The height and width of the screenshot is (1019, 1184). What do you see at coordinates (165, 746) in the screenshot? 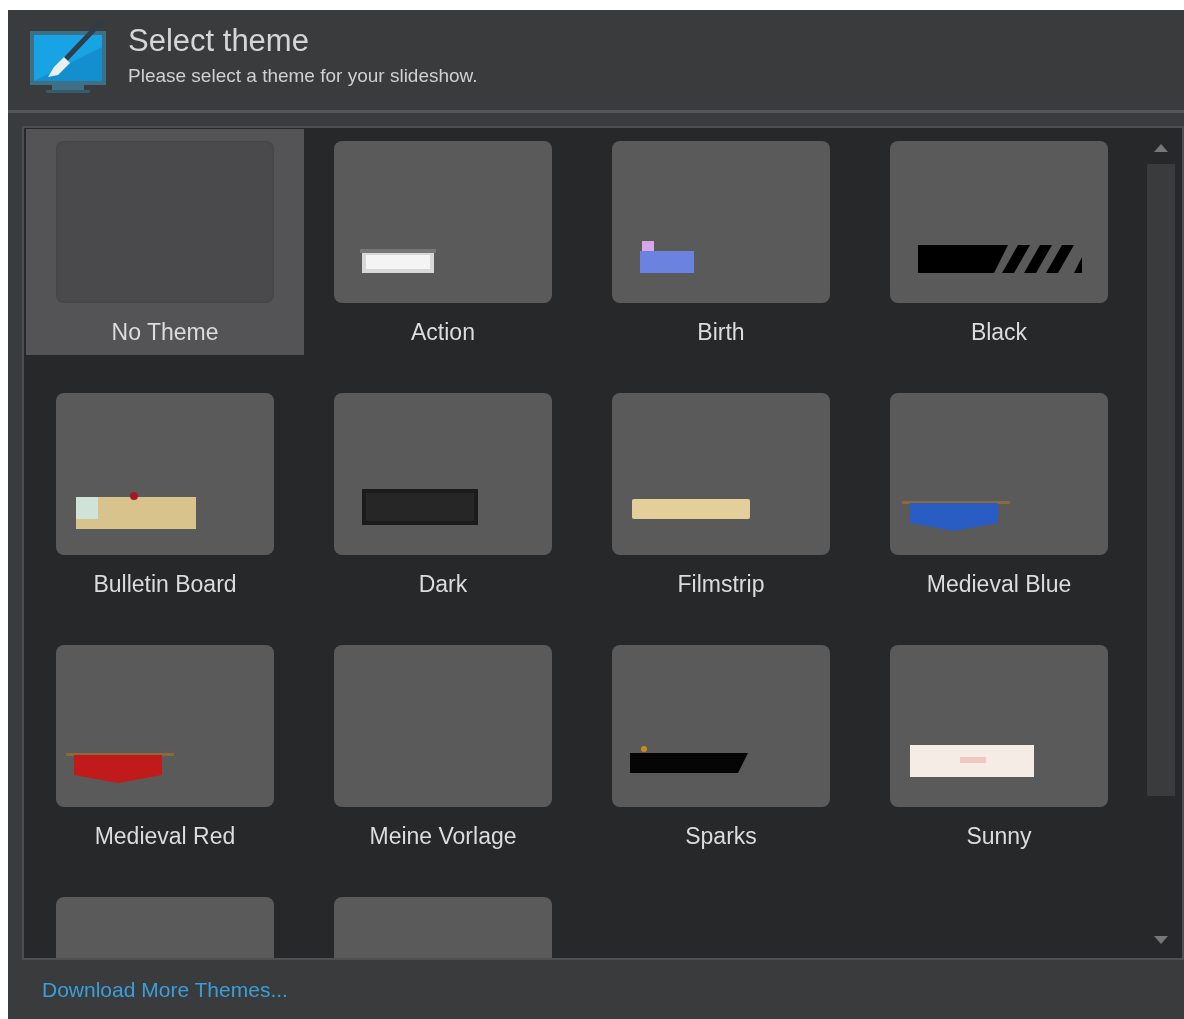
I see `theme-item: Medieval Red` at bounding box center [165, 746].